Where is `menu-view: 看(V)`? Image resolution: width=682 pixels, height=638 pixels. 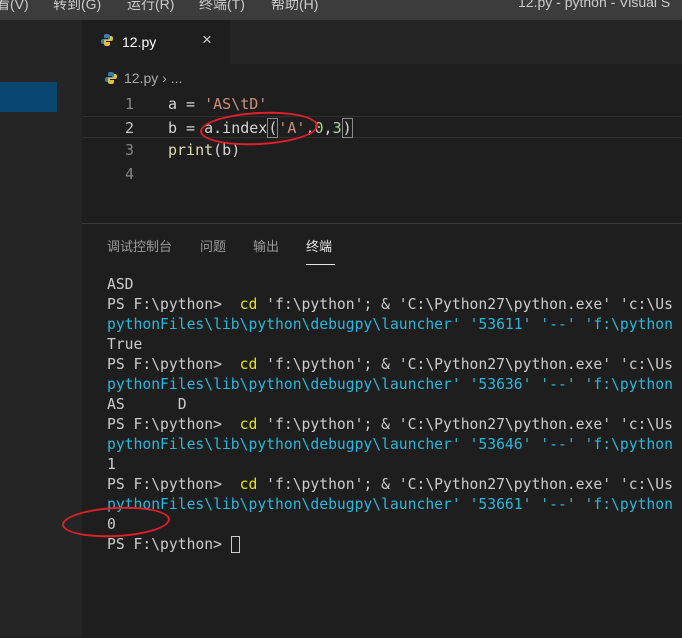
menu-view: 看(V) is located at coordinates (14, 7).